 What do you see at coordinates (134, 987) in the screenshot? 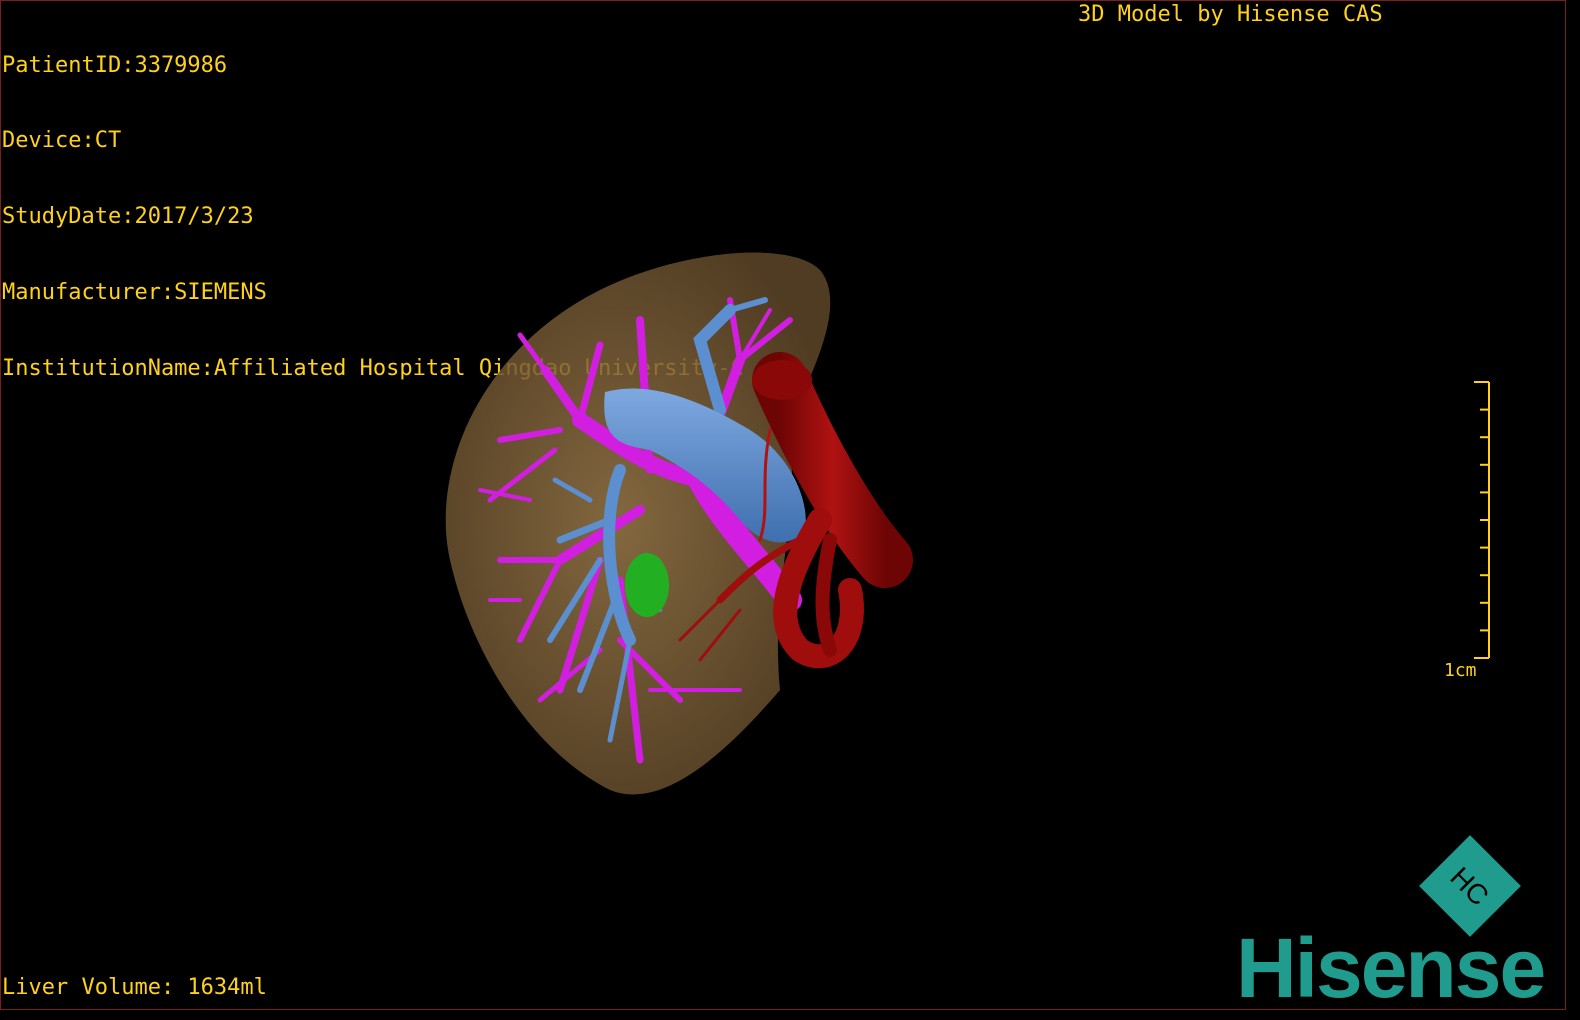
I see `liver-volume-text: Liver Volume: 1634ml` at bounding box center [134, 987].